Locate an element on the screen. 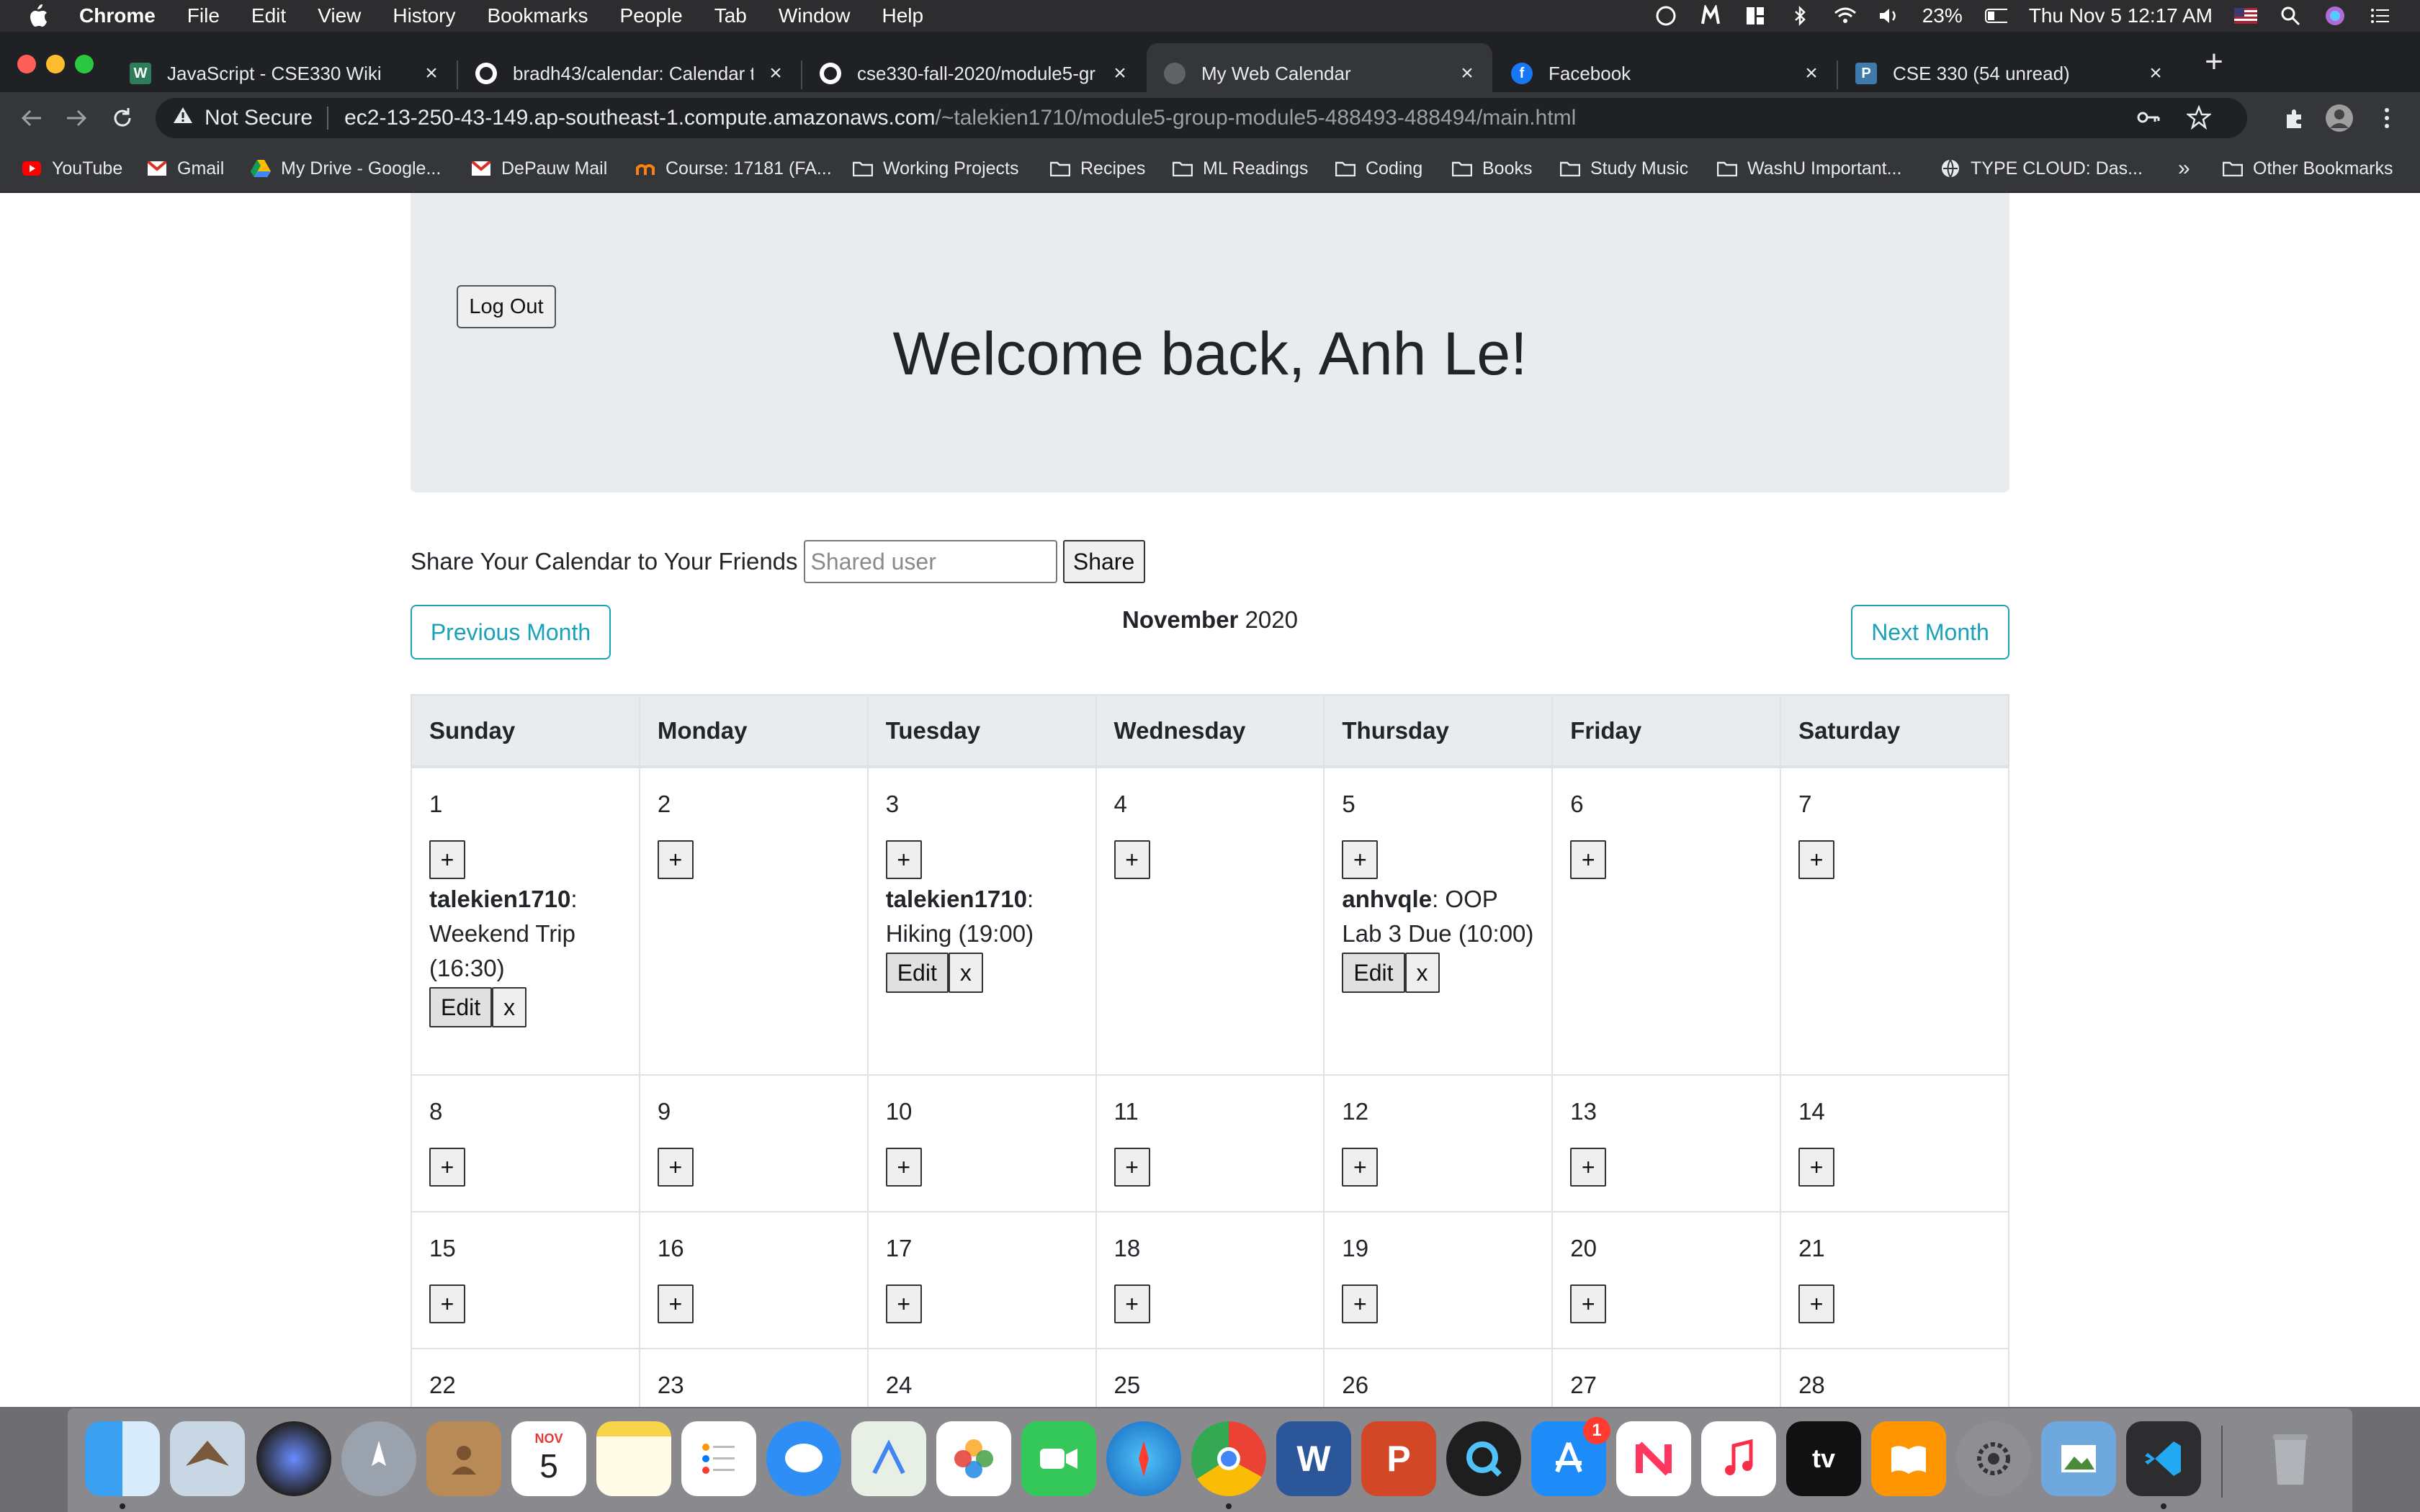 The image size is (2420, 1512). calendar-app-icon: NOV 5 is located at coordinates (548, 1458).